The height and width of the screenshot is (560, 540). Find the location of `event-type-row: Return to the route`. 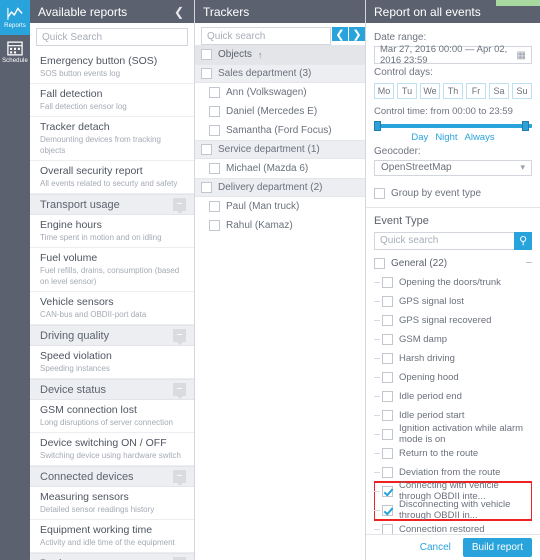

event-type-row: Return to the route is located at coordinates (453, 453).